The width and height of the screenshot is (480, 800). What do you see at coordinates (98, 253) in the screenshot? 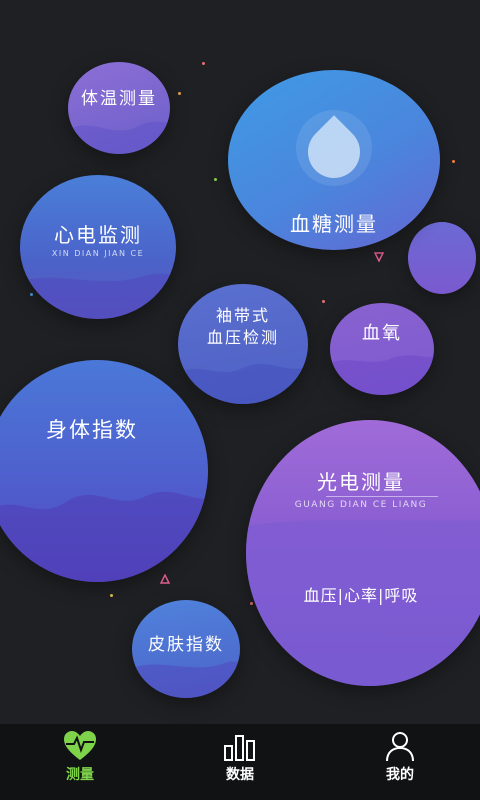
I see `ecg-monitor-subtitle: XIN DIAN JIAN CE` at bounding box center [98, 253].